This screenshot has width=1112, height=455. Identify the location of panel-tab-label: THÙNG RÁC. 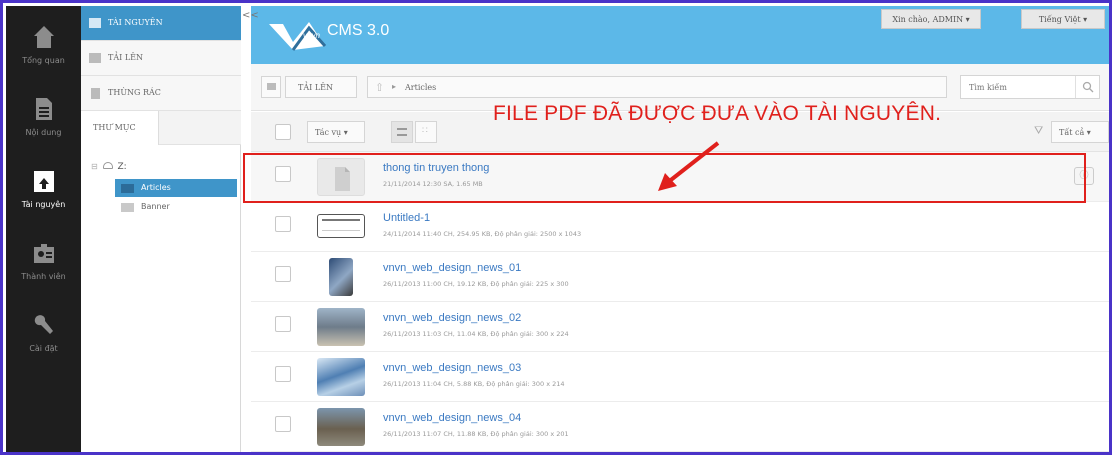
(134, 92).